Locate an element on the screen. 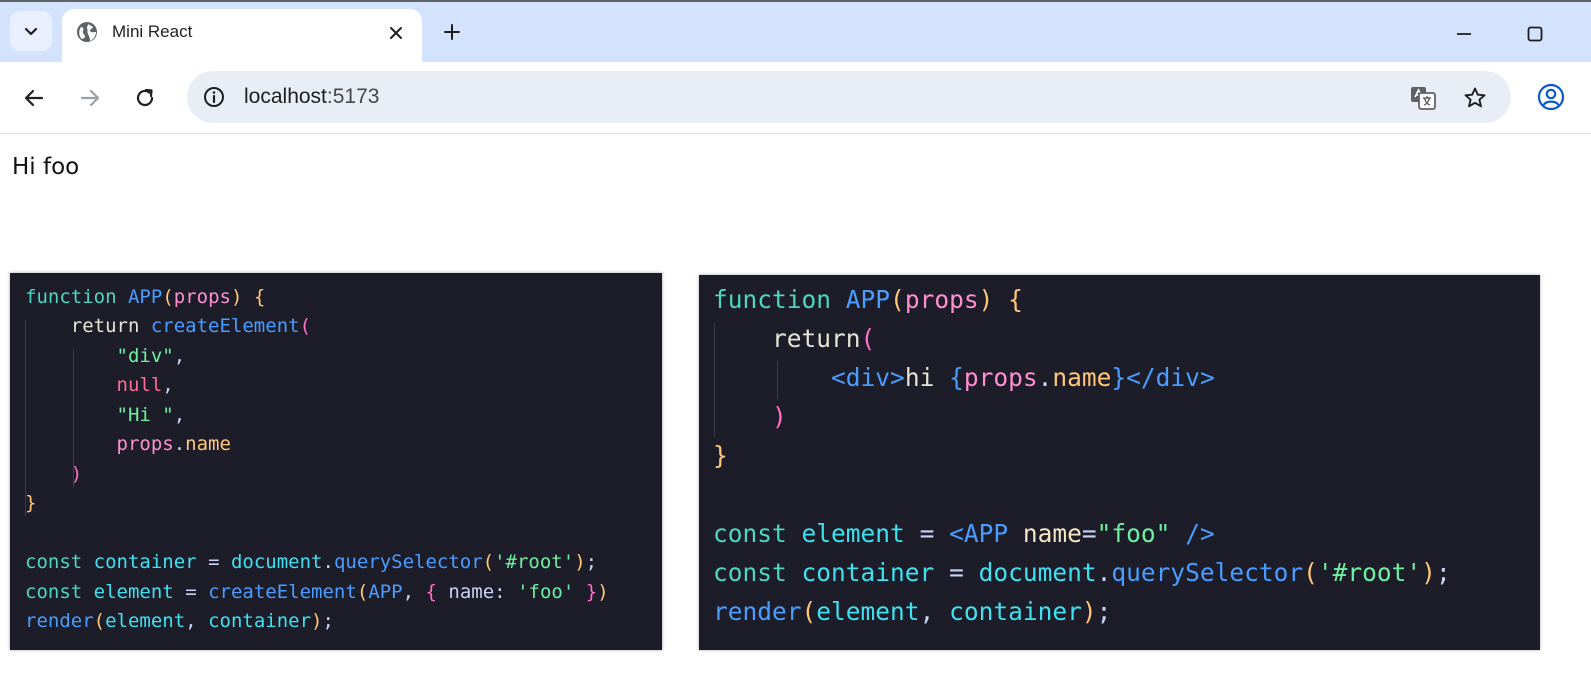 The width and height of the screenshot is (1591, 689). star-icon is located at coordinates (1475, 97).